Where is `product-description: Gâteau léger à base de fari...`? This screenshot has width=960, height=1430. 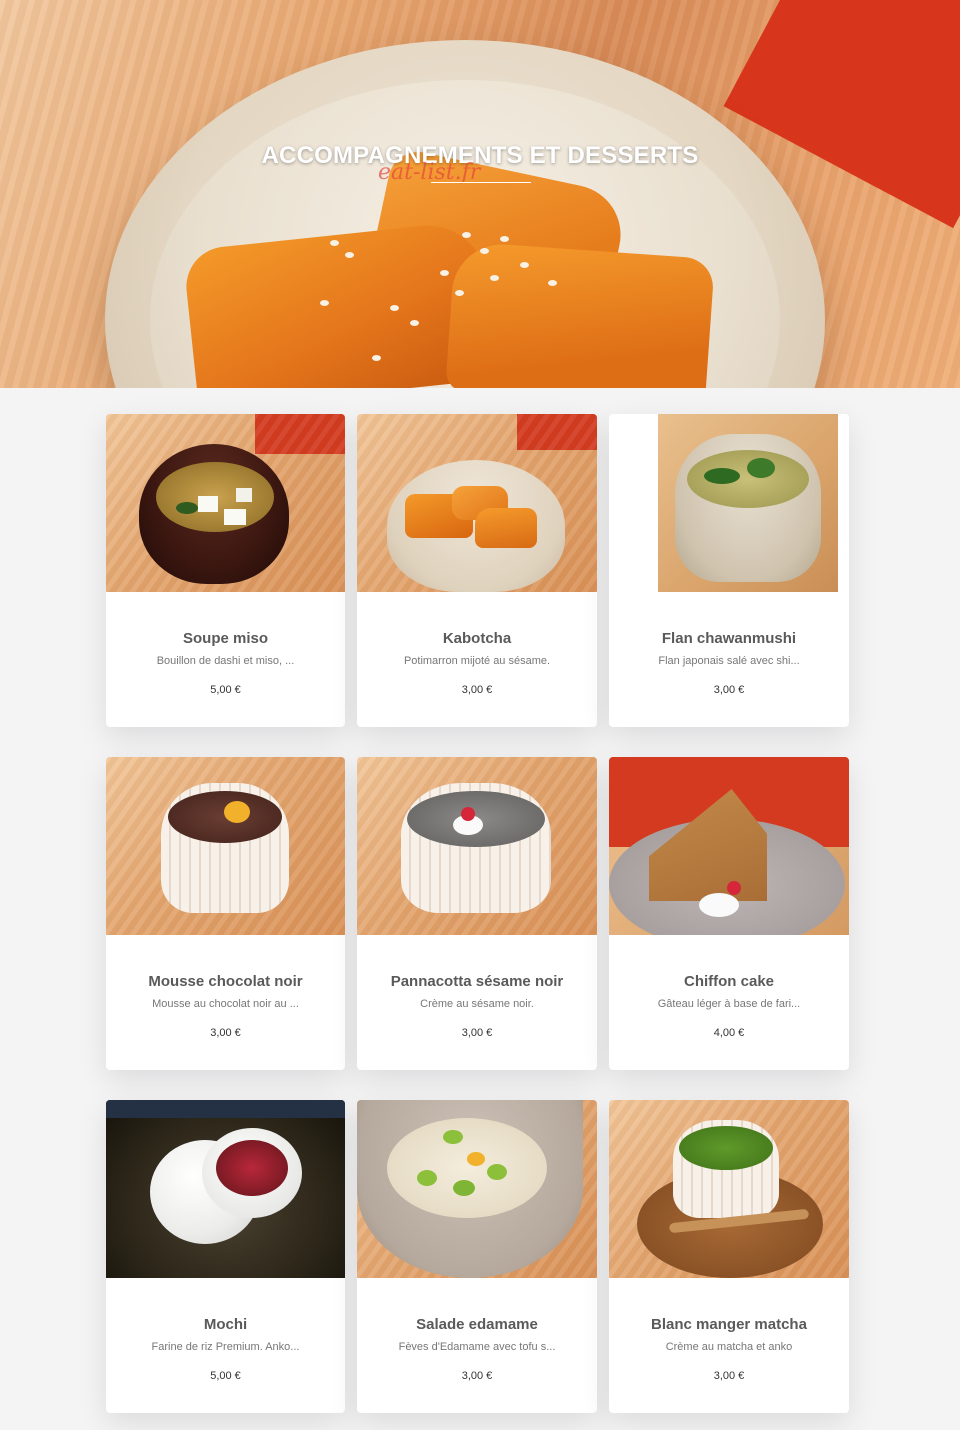 product-description: Gâteau léger à base de fari... is located at coordinates (729, 1004).